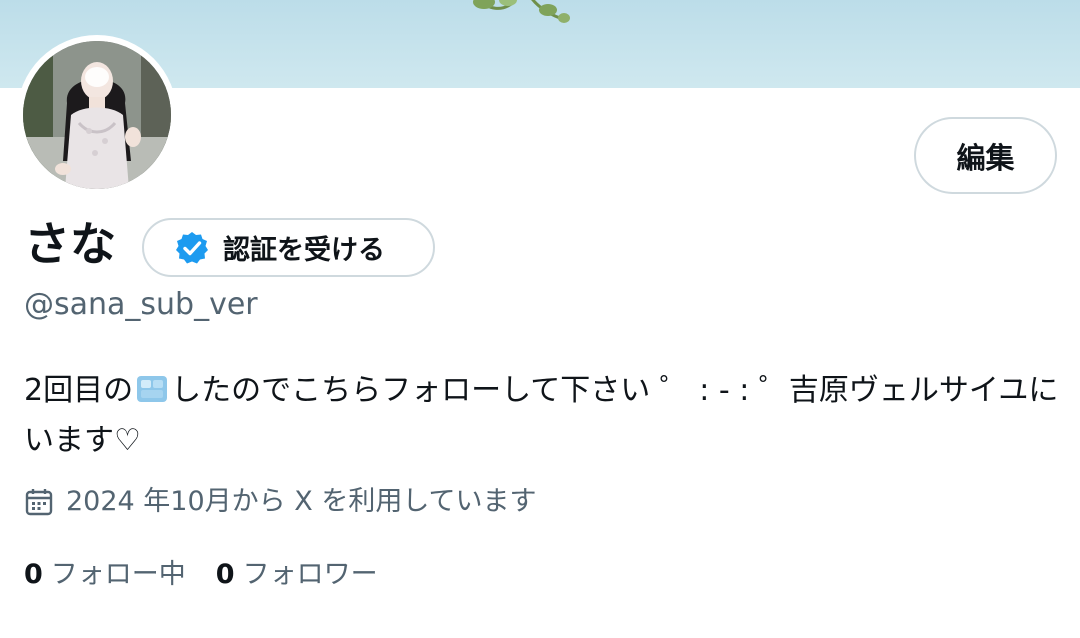 Image resolution: width=1080 pixels, height=638 pixels. I want to click on avatar-photo, so click(97, 115).